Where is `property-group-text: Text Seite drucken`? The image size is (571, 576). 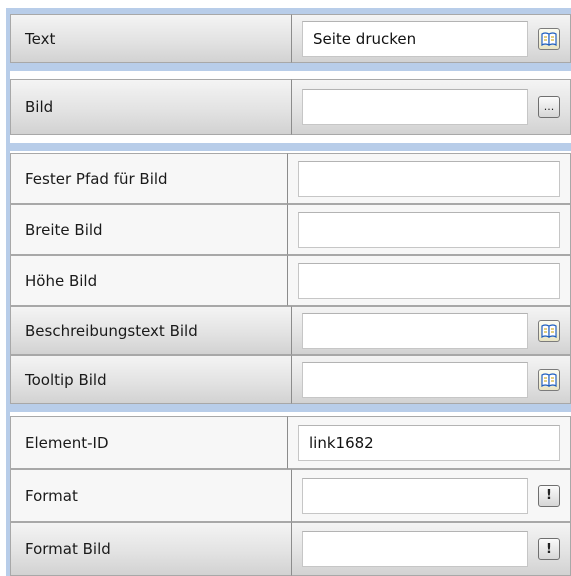 property-group-text: Text Seite drucken is located at coordinates (290, 38).